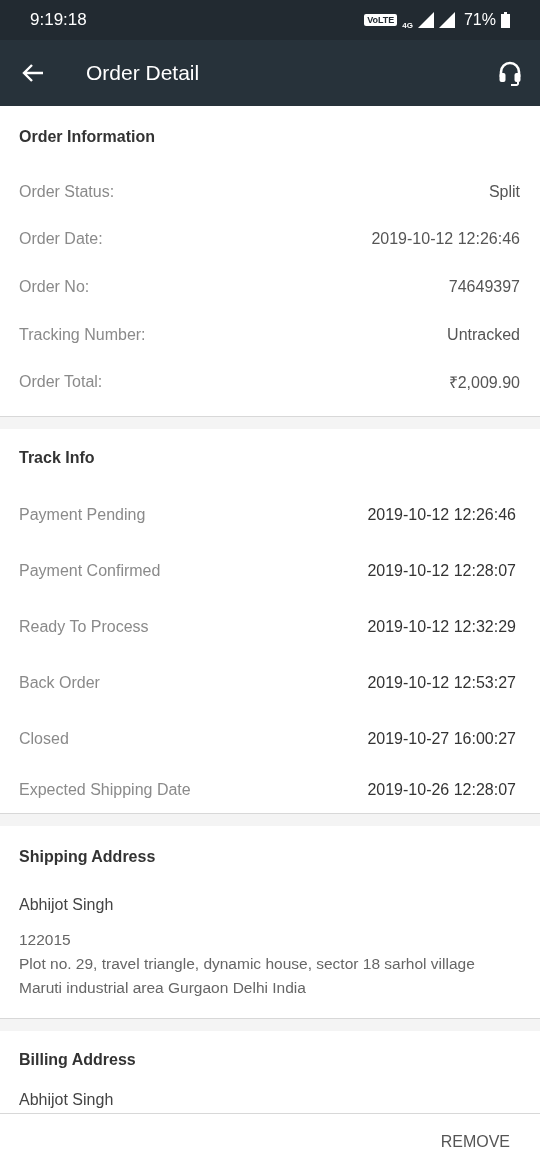  Describe the element at coordinates (82, 514) in the screenshot. I see `track-status: Payment Pending` at that location.